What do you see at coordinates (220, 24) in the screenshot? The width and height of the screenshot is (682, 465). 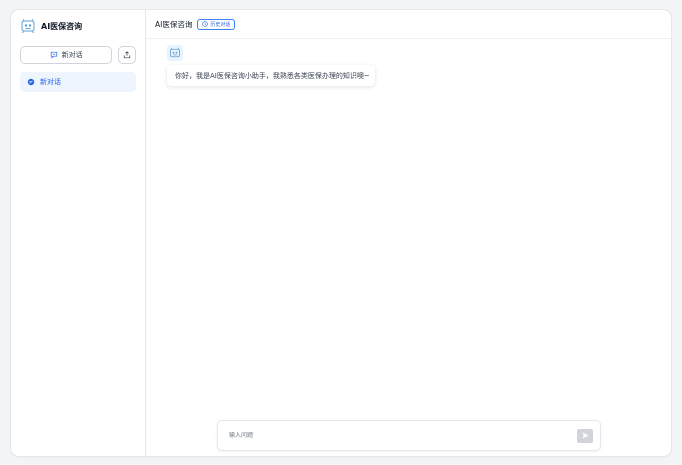 I see `history-label: 历史对话` at bounding box center [220, 24].